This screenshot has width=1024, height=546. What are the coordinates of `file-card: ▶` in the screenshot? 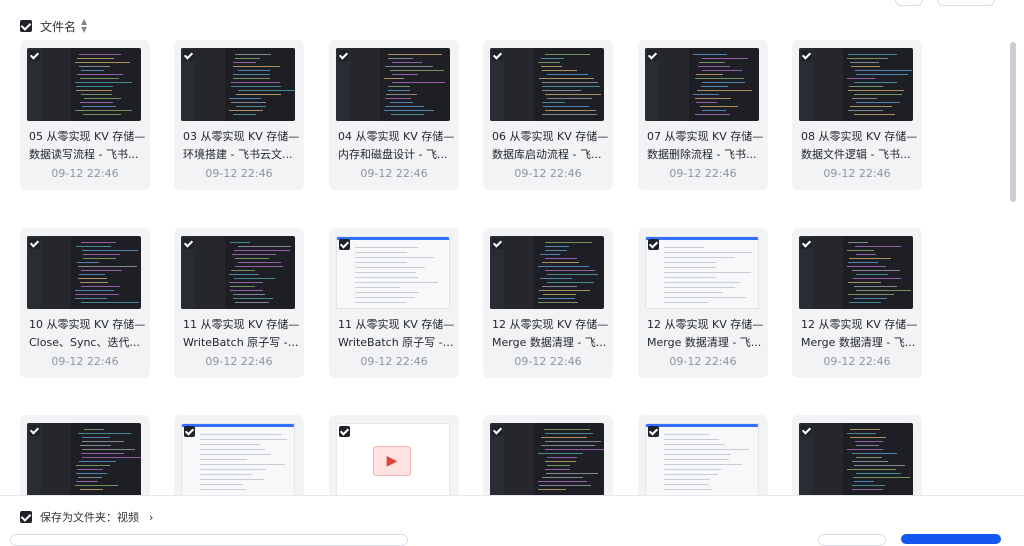 It's located at (394, 455).